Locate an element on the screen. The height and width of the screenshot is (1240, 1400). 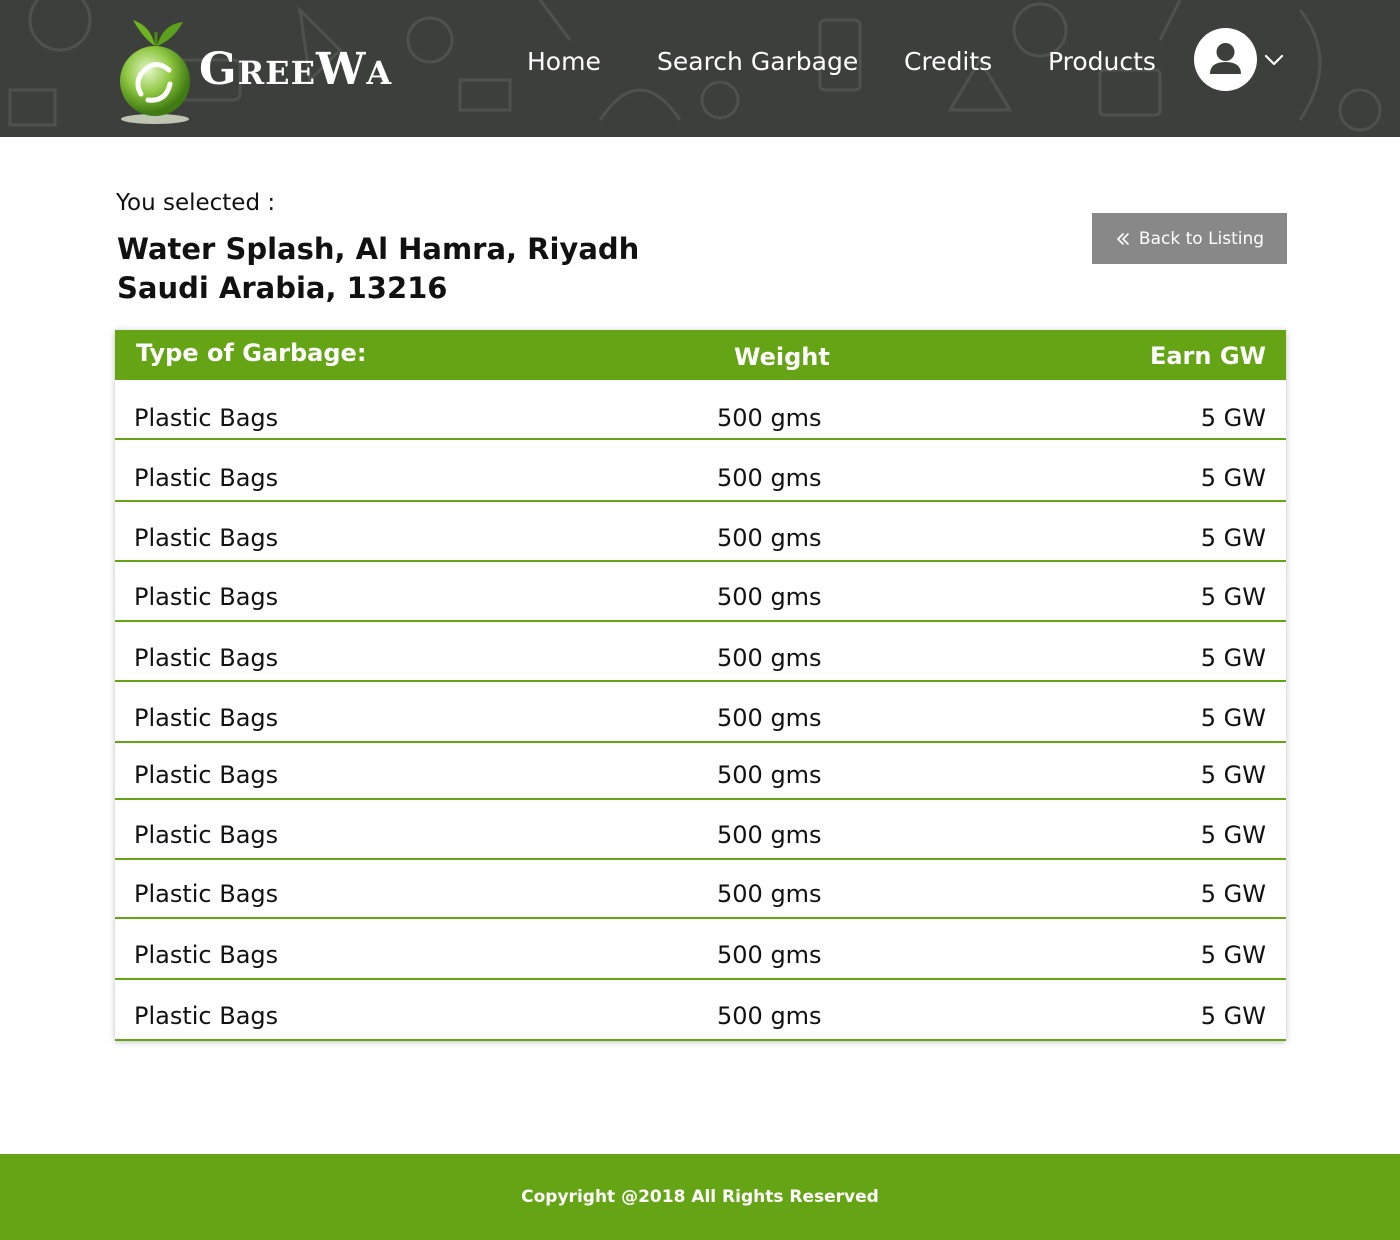
address-line-1: Water Splash, Al Hamra, Riyadh is located at coordinates (378, 249).